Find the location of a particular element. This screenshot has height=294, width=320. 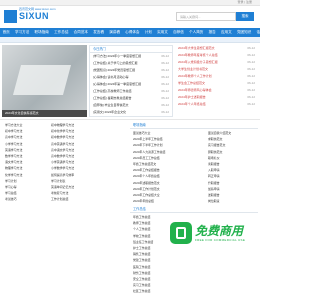

list-item-title: 岗位职责 is located at coordinates (214, 201).